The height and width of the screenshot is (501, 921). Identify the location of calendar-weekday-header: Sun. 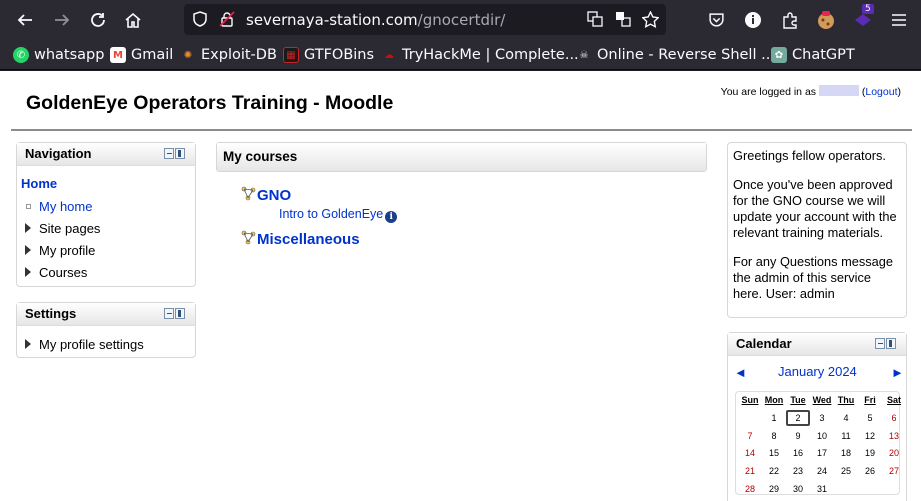
(750, 400).